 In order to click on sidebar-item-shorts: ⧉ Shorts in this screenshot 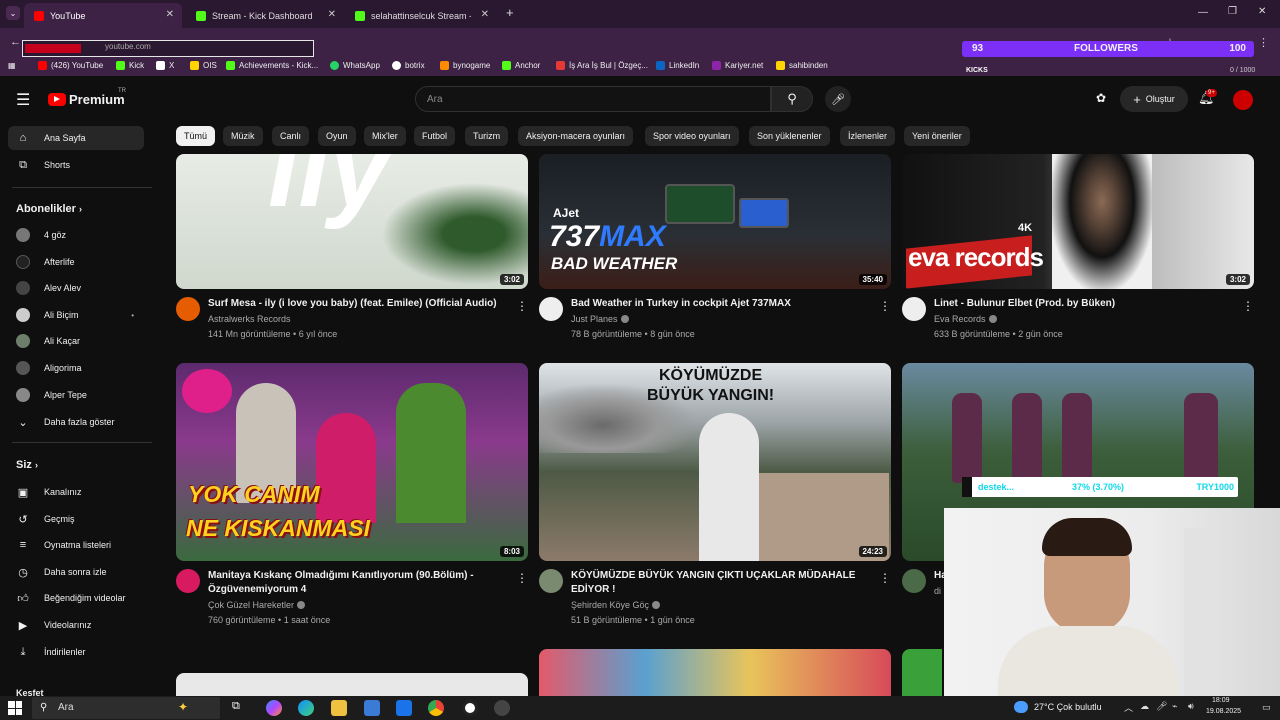, I will do `click(76, 165)`.